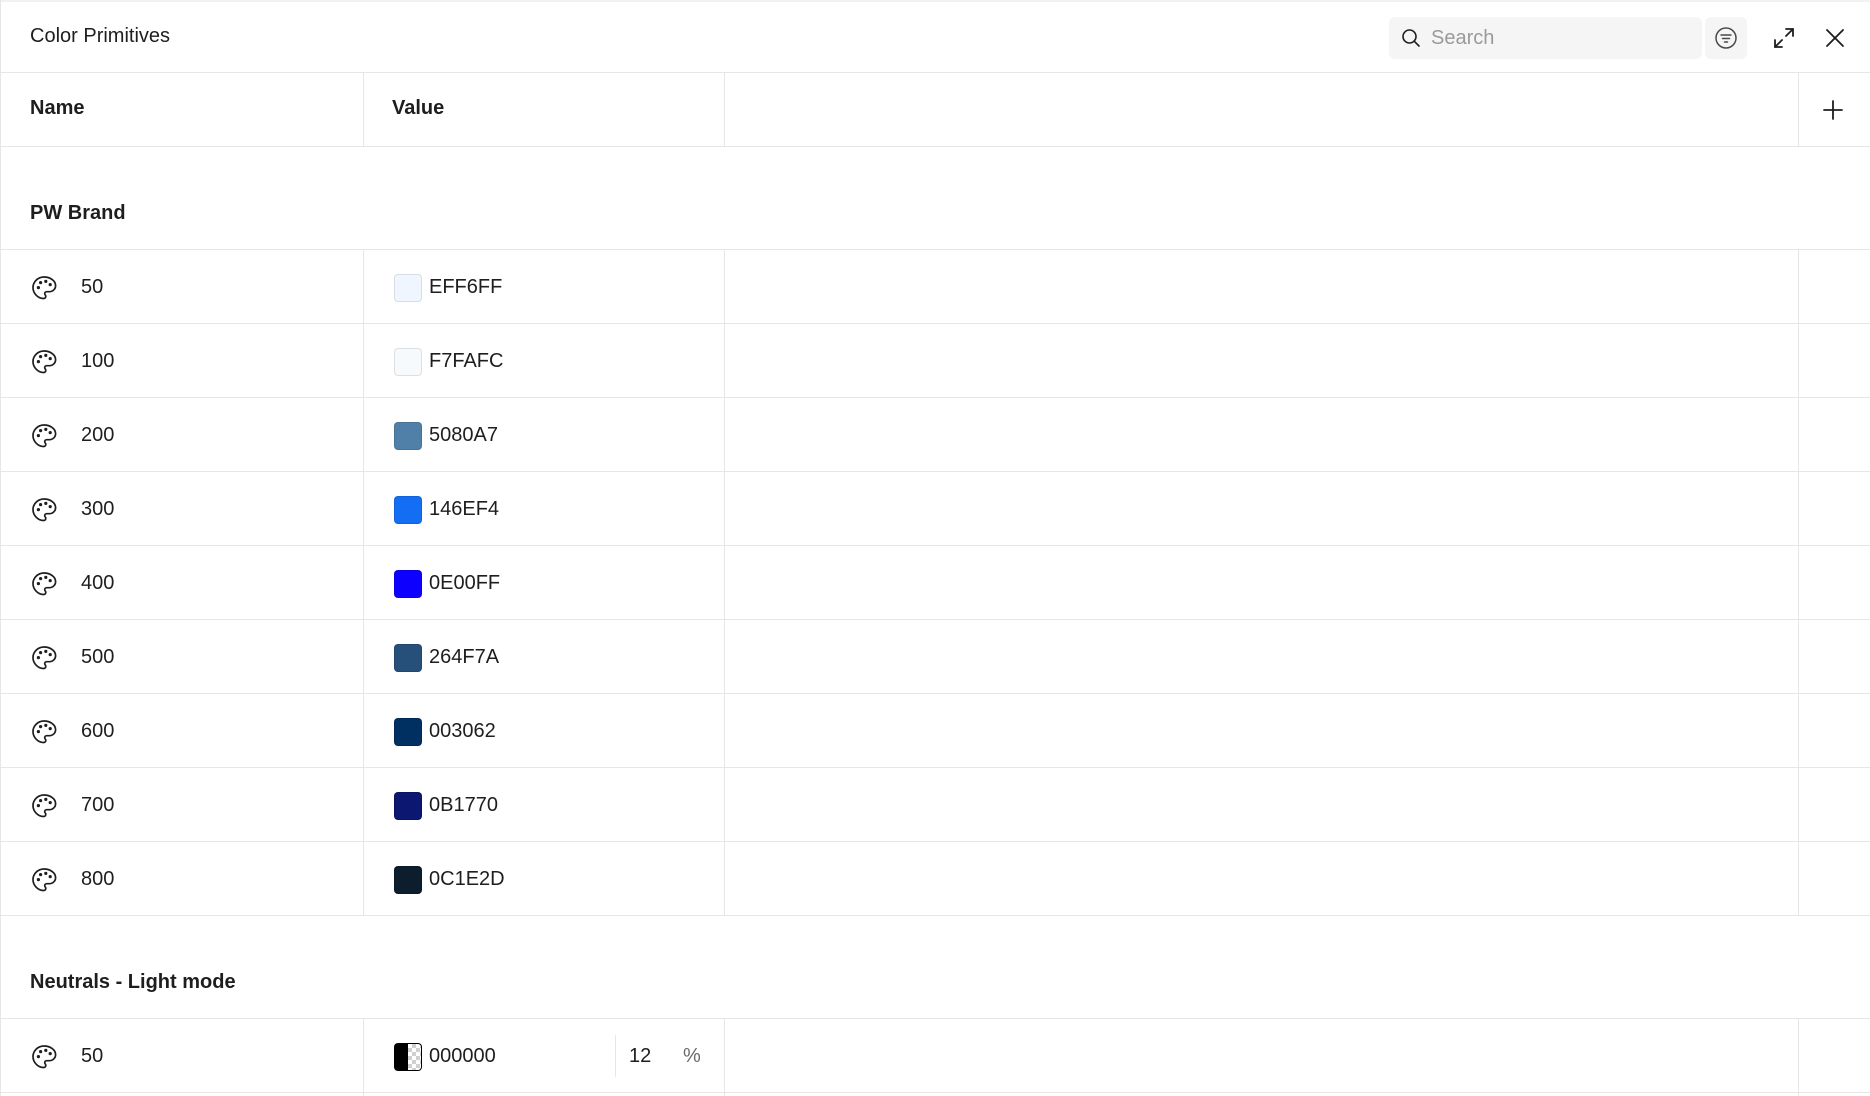 The height and width of the screenshot is (1096, 1870). I want to click on search-input, so click(1558, 38).